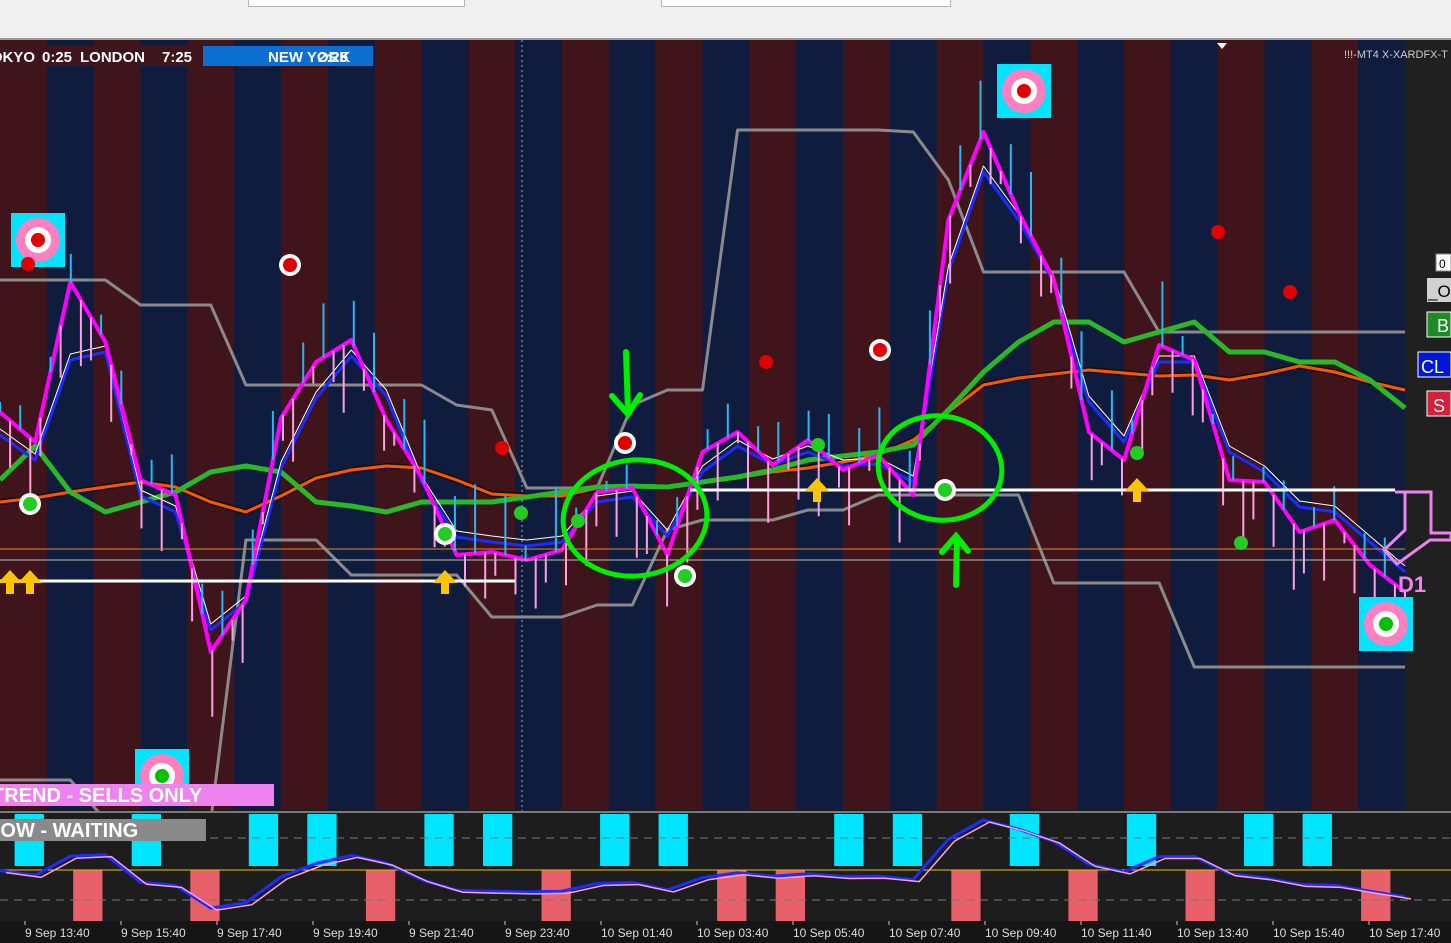 This screenshot has width=1451, height=943. Describe the element at coordinates (17, 57) in the screenshot. I see `session-tokyo-label: TOKYO` at that location.